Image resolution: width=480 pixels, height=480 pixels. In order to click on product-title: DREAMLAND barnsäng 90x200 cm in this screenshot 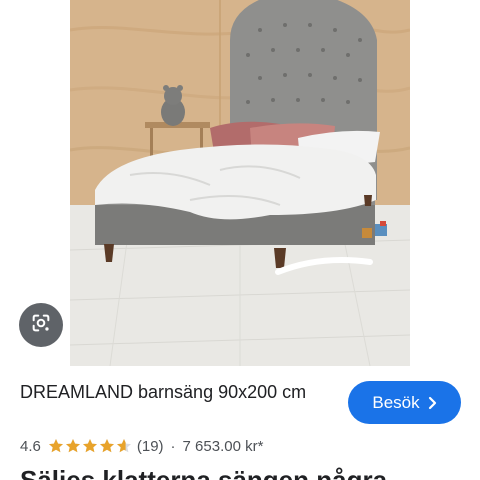, I will do `click(170, 392)`.